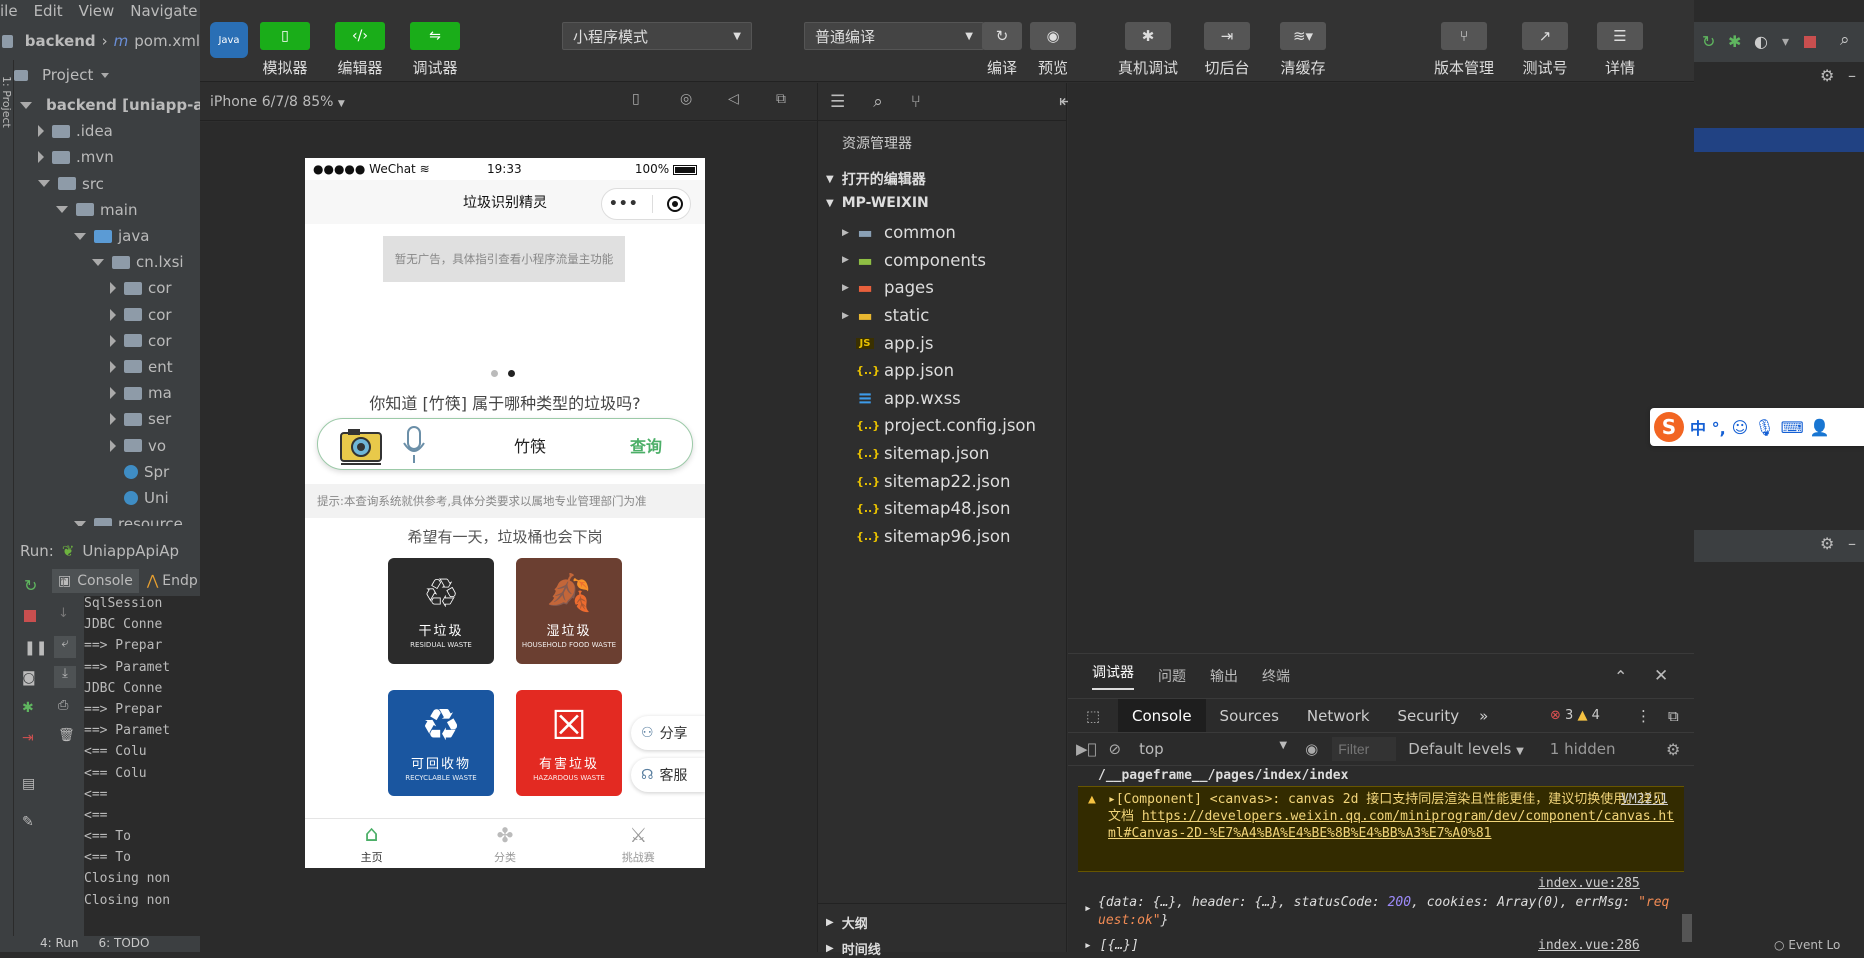 The image size is (1864, 958). What do you see at coordinates (1669, 427) in the screenshot?
I see `sogou-logo-icon: S` at bounding box center [1669, 427].